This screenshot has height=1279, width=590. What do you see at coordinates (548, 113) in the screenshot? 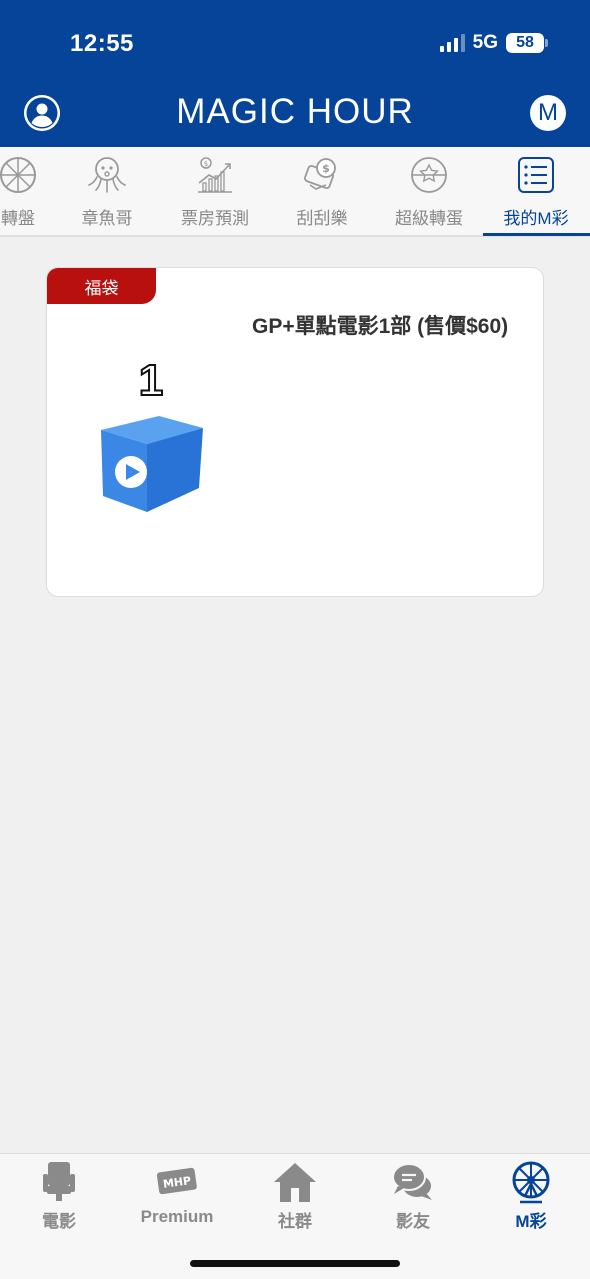
I see `m-button: M` at bounding box center [548, 113].